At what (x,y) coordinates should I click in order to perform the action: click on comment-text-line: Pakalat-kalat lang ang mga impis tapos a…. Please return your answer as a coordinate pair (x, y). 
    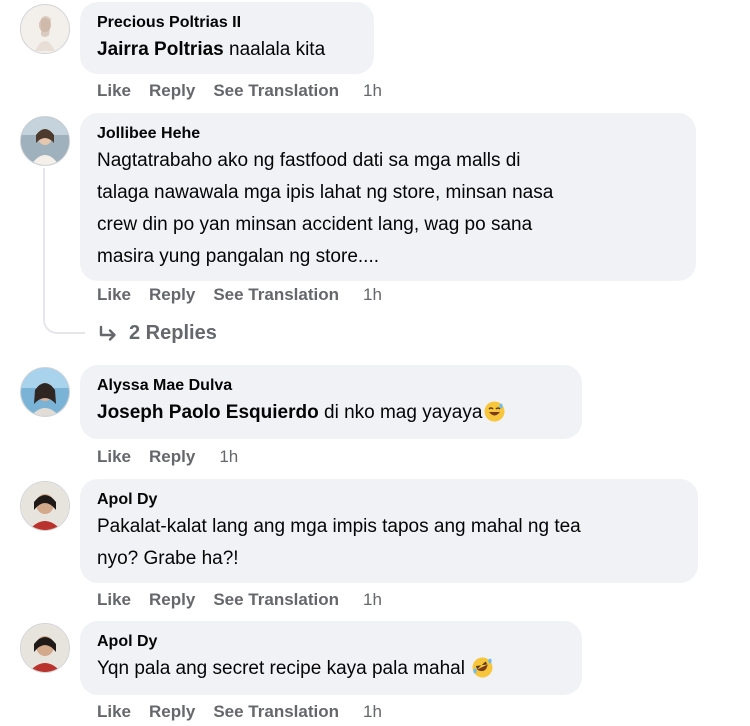
    Looking at the image, I should click on (339, 526).